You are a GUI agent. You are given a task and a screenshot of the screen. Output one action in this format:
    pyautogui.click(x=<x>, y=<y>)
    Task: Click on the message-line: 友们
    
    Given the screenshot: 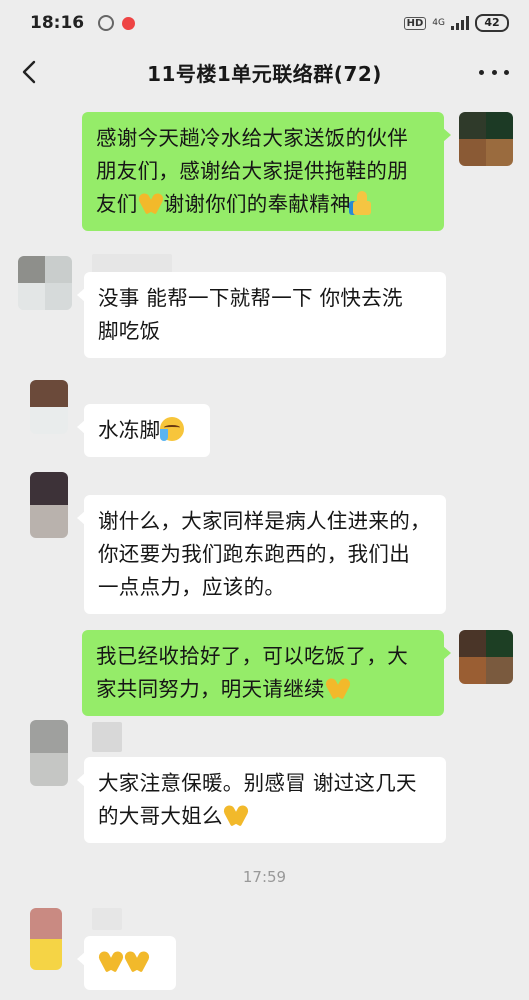 What is the action you would take?
    pyautogui.click(x=117, y=204)
    